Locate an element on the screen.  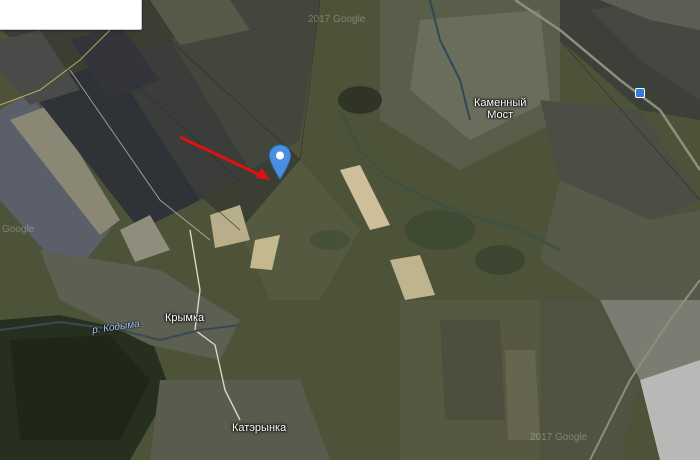
search-box is located at coordinates (71, 15).